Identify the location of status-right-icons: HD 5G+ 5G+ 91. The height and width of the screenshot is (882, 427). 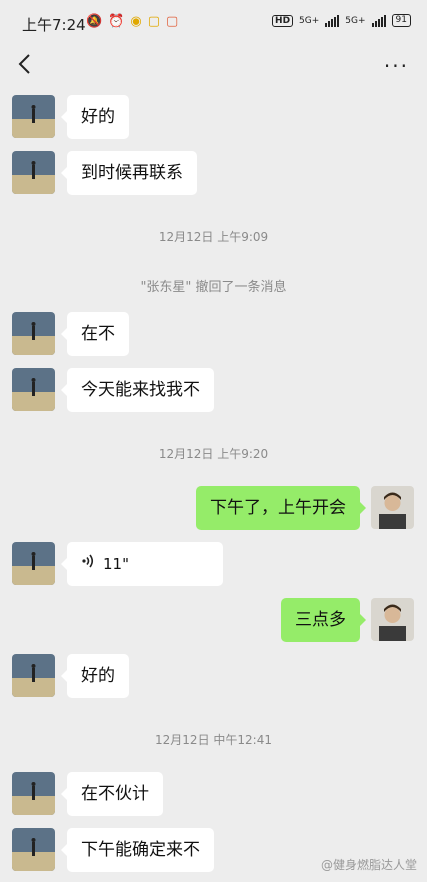
(341, 20).